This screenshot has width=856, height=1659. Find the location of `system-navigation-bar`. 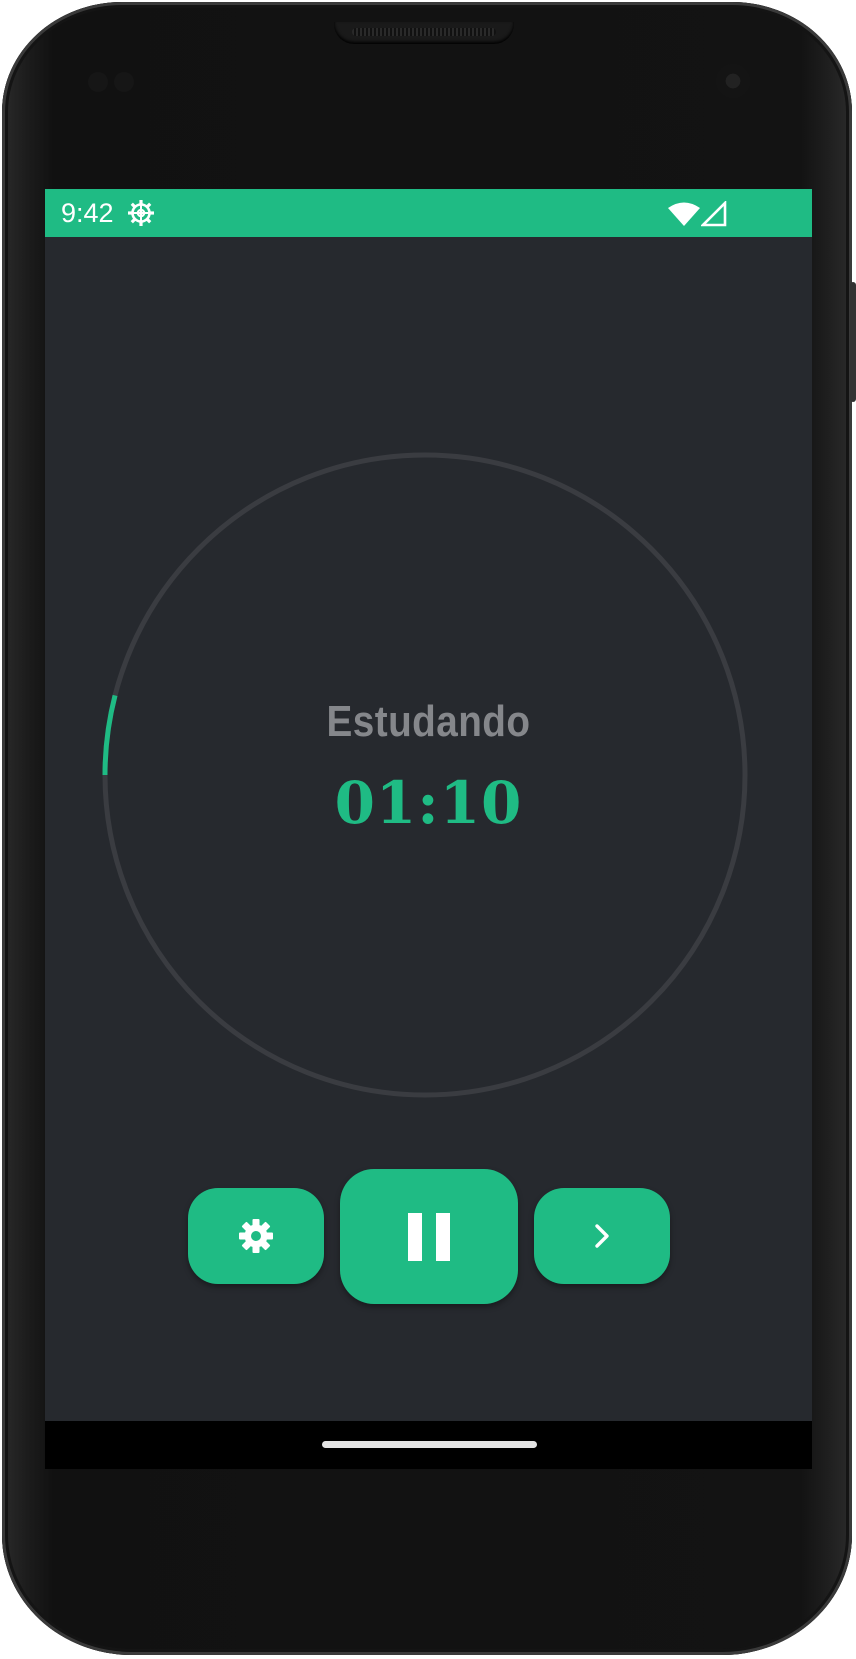

system-navigation-bar is located at coordinates (428, 1445).